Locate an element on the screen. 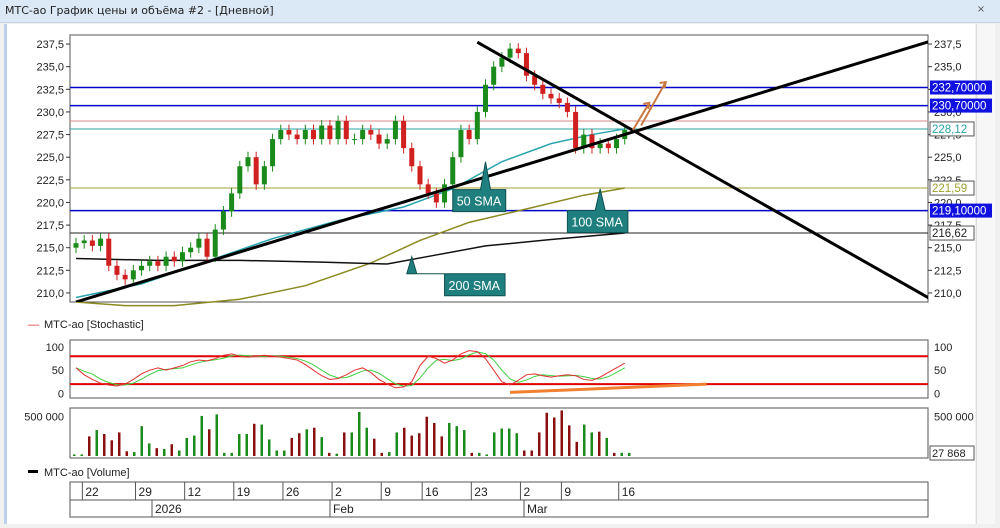 This screenshot has height=528, width=1000. right-price-label: 225,0 is located at coordinates (948, 158).